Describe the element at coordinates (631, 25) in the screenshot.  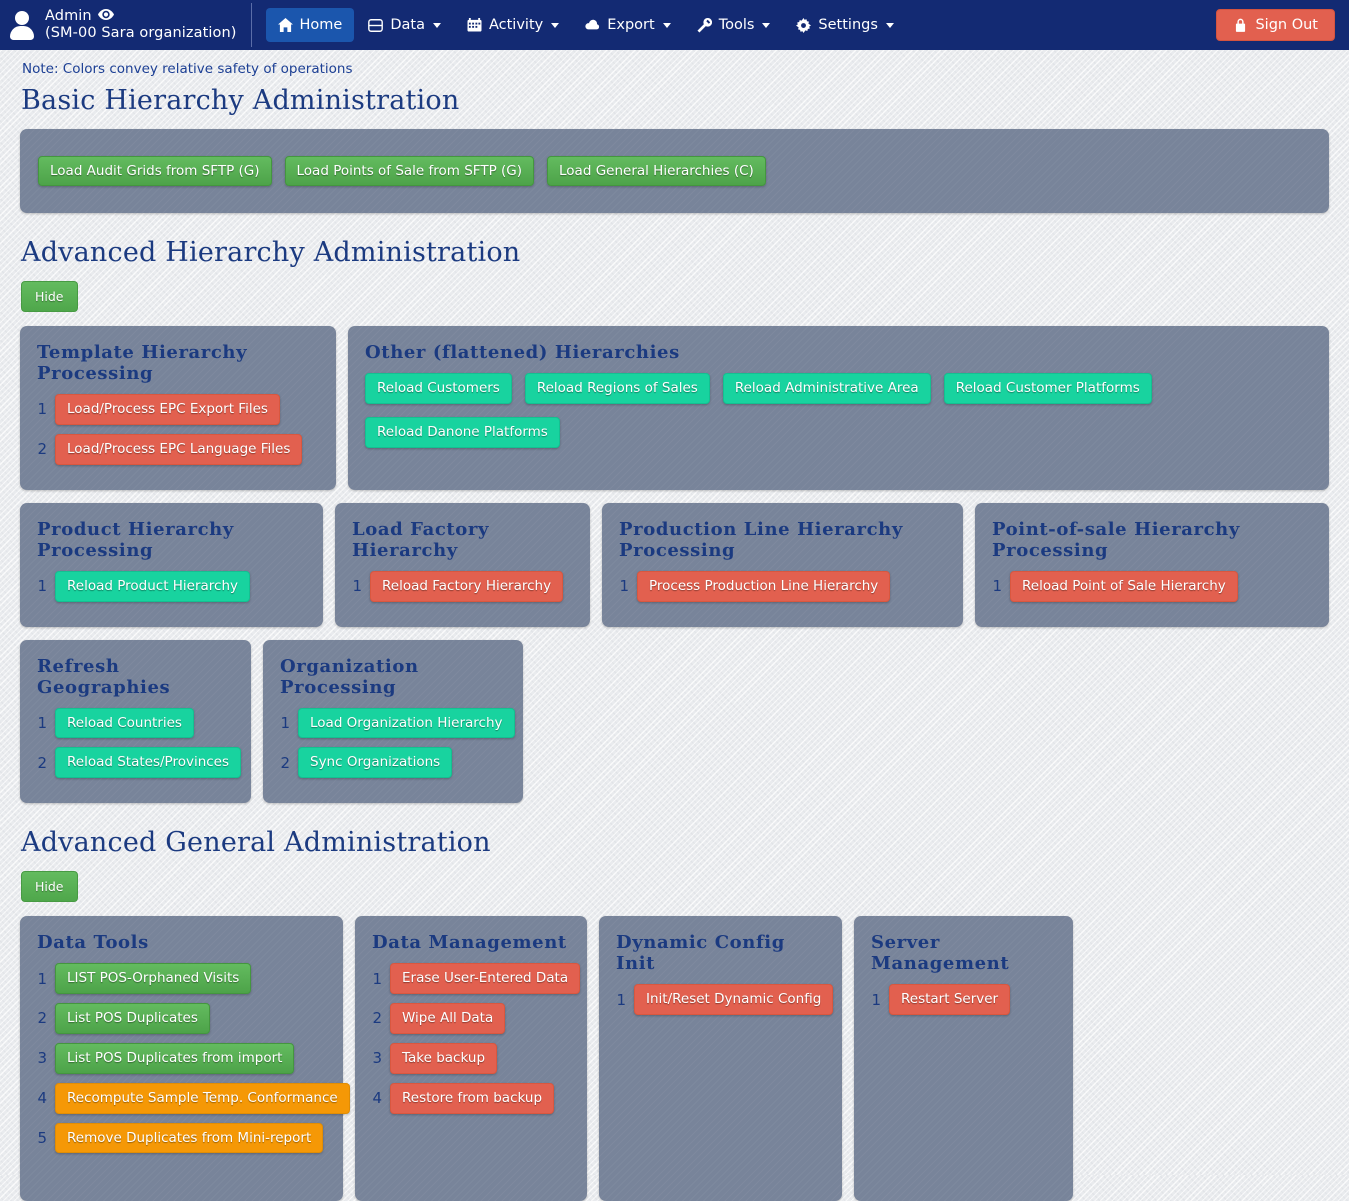
I see `nav-item-export-label: Export` at that location.